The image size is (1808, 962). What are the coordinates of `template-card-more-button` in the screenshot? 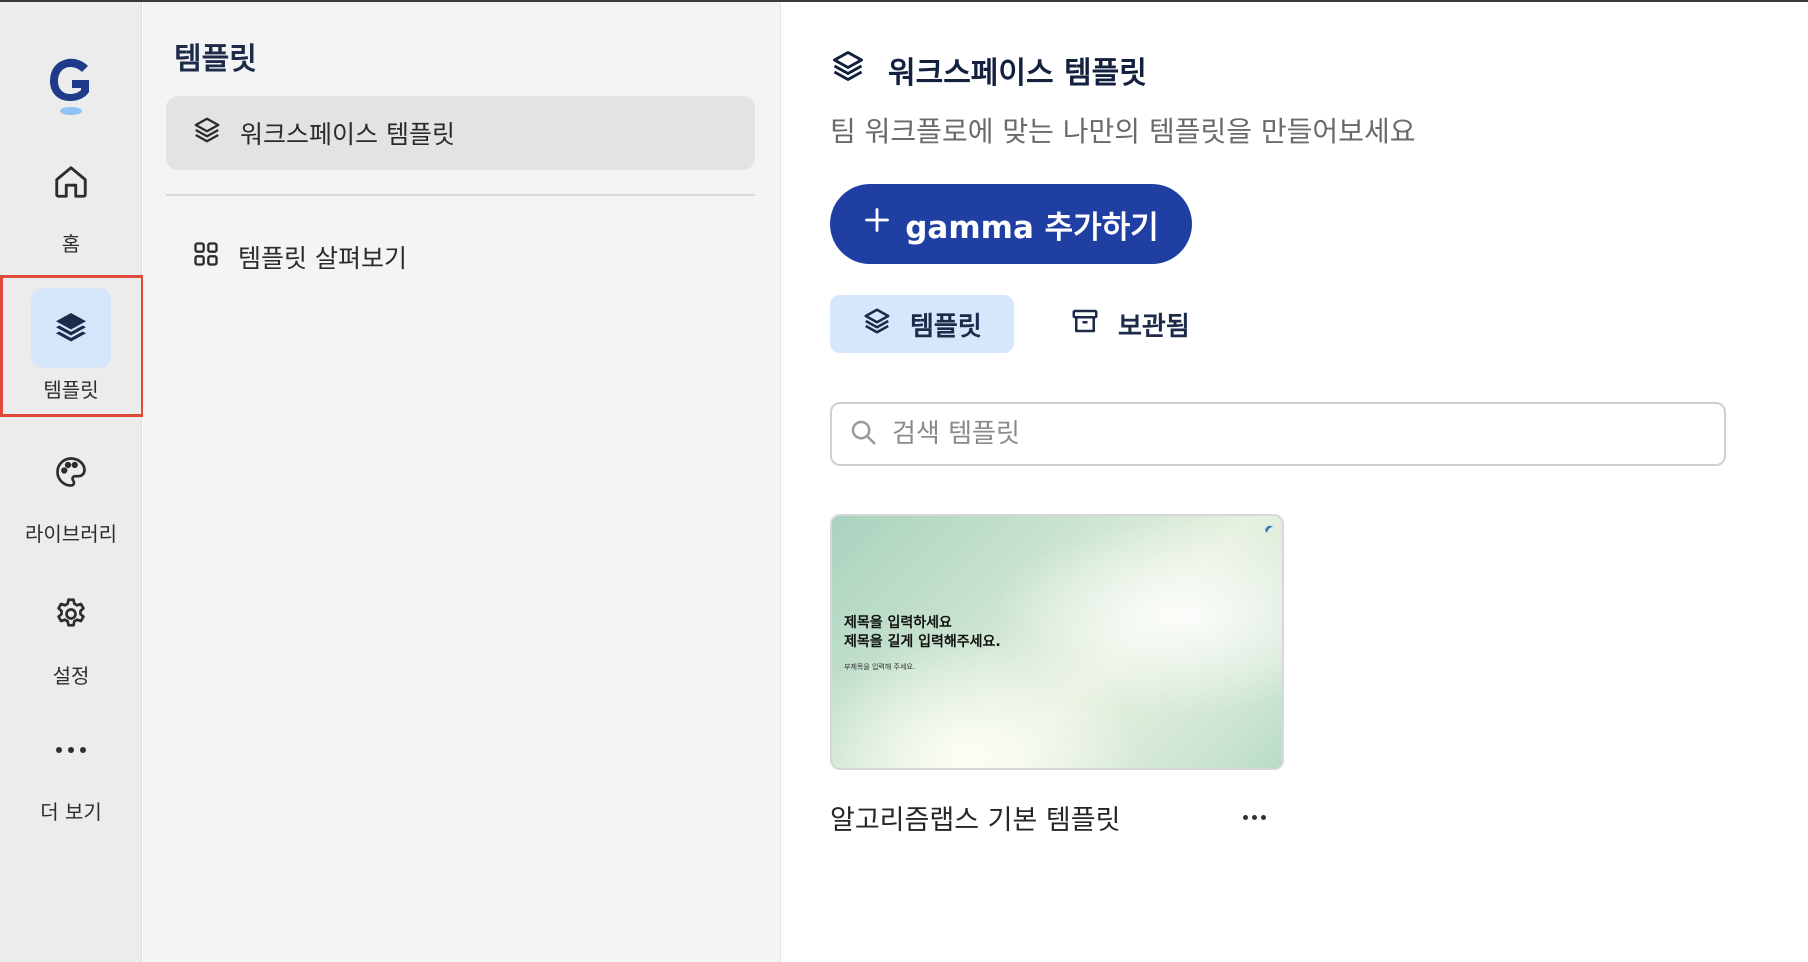 It's located at (1254, 817).